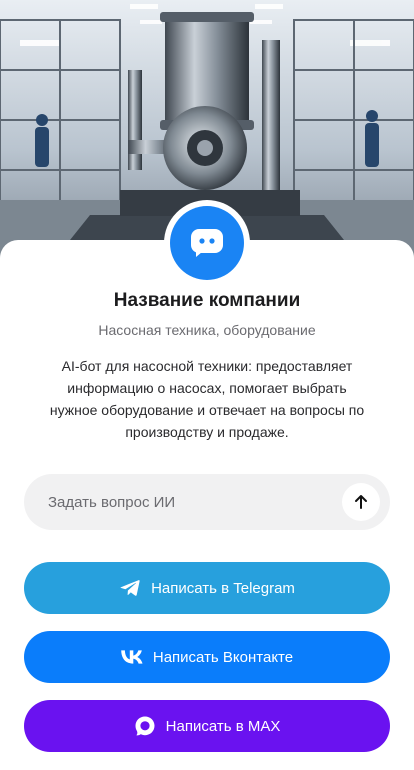 This screenshot has width=414, height=770. Describe the element at coordinates (223, 657) in the screenshot. I see `vk-button-label: Написать Вконтакте` at that location.